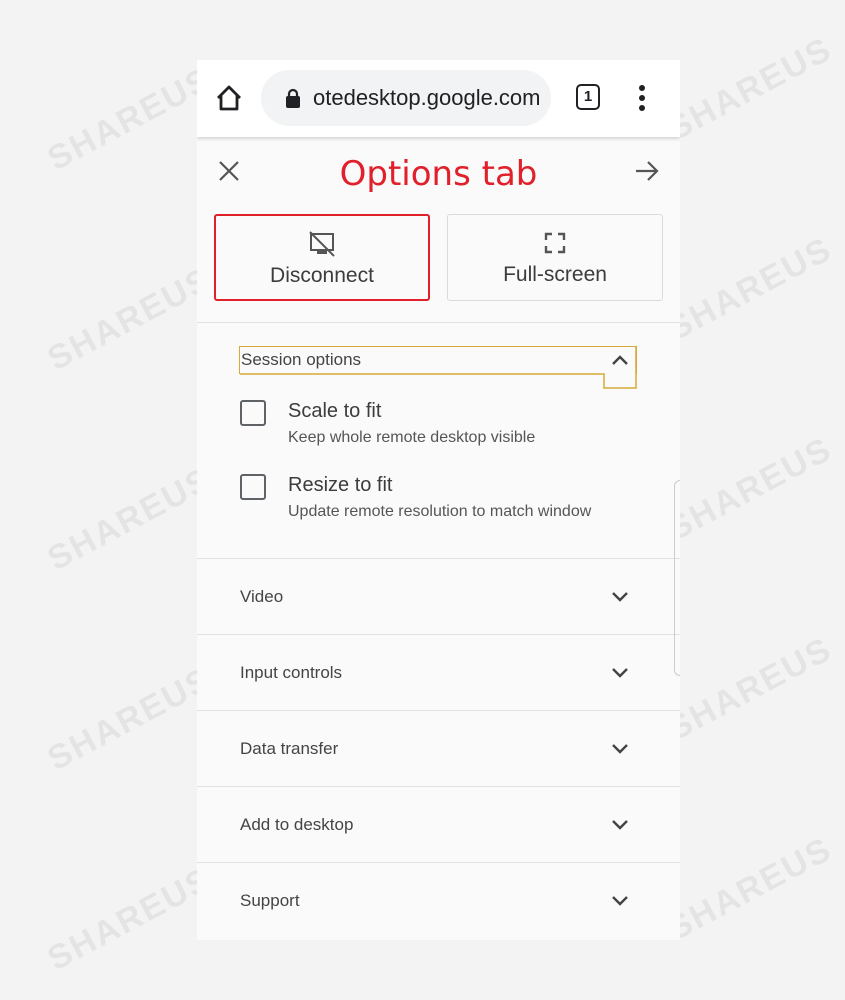  What do you see at coordinates (555, 243) in the screenshot?
I see `fullscreen-icon` at bounding box center [555, 243].